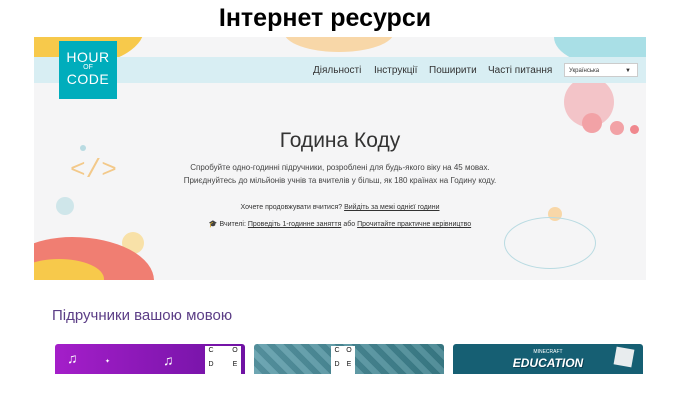 The height and width of the screenshot is (394, 700). I want to click on slide-title: Інтернет ресурси, so click(325, 18).